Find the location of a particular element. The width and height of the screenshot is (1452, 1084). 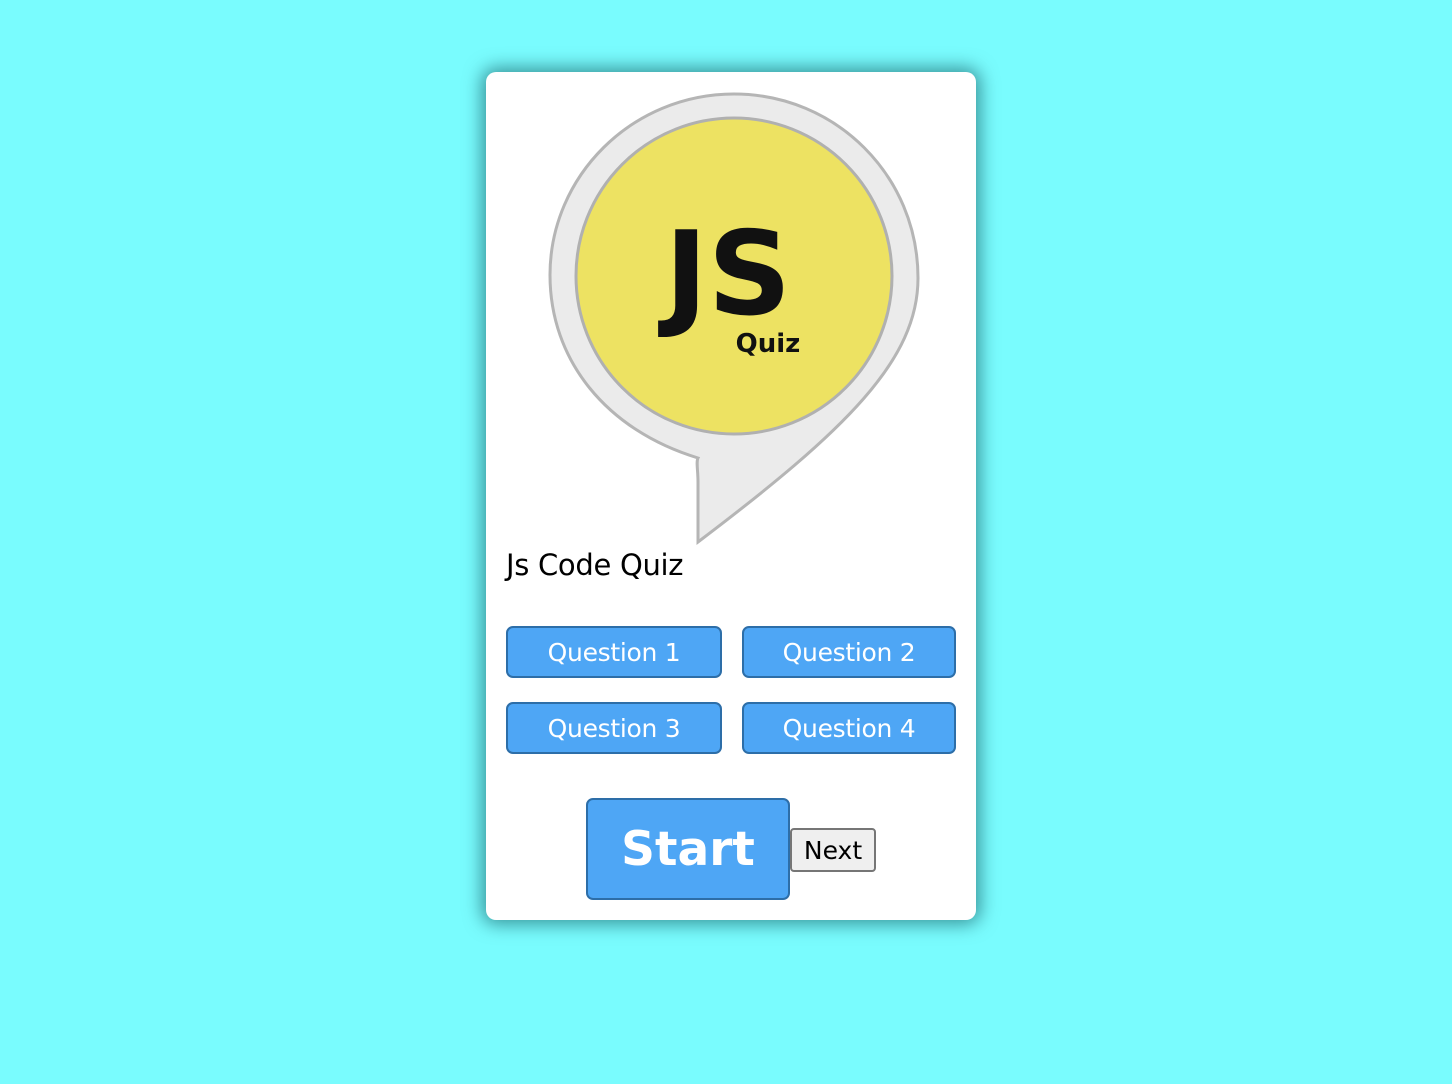

logo-text: JS is located at coordinates (725, 274).